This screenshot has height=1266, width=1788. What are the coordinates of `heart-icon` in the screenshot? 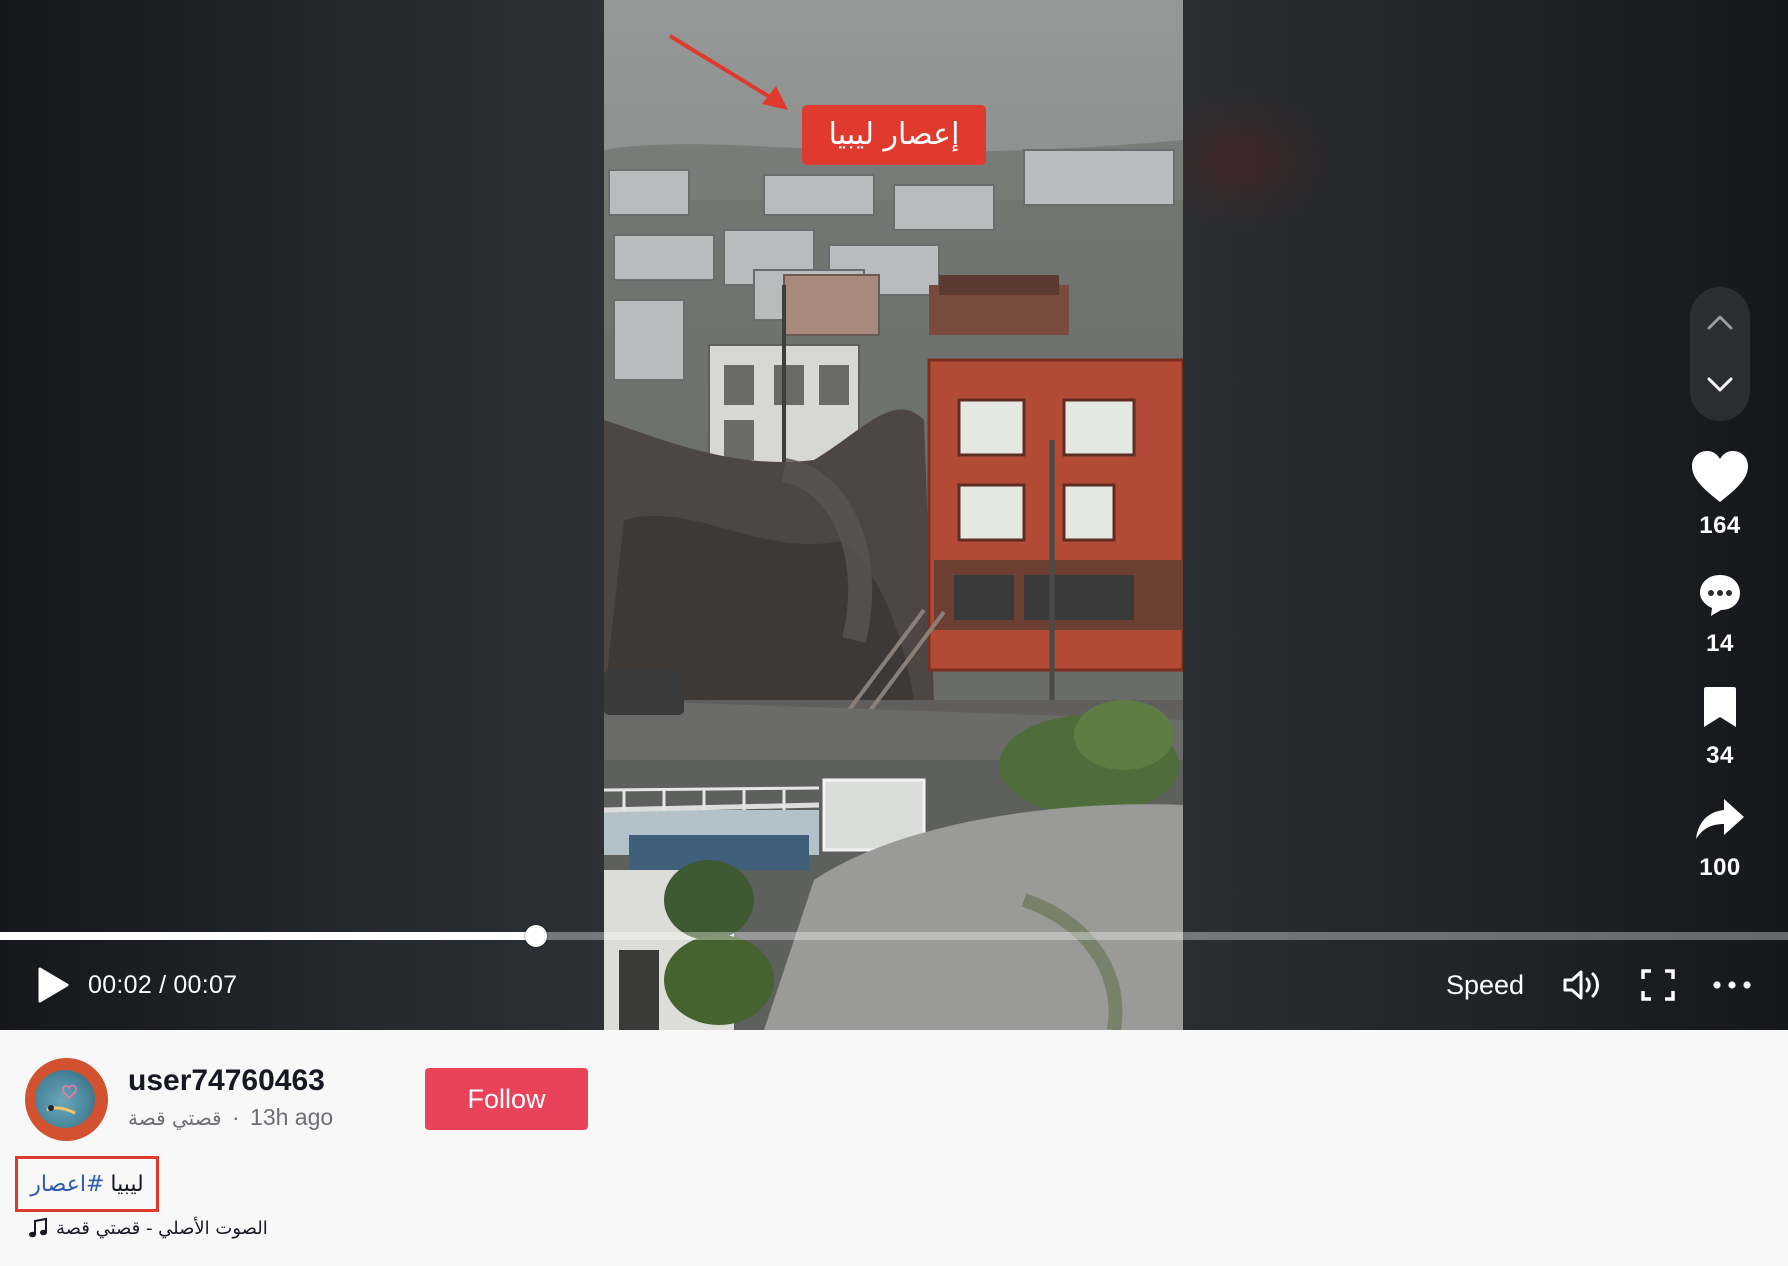 It's located at (1720, 476).